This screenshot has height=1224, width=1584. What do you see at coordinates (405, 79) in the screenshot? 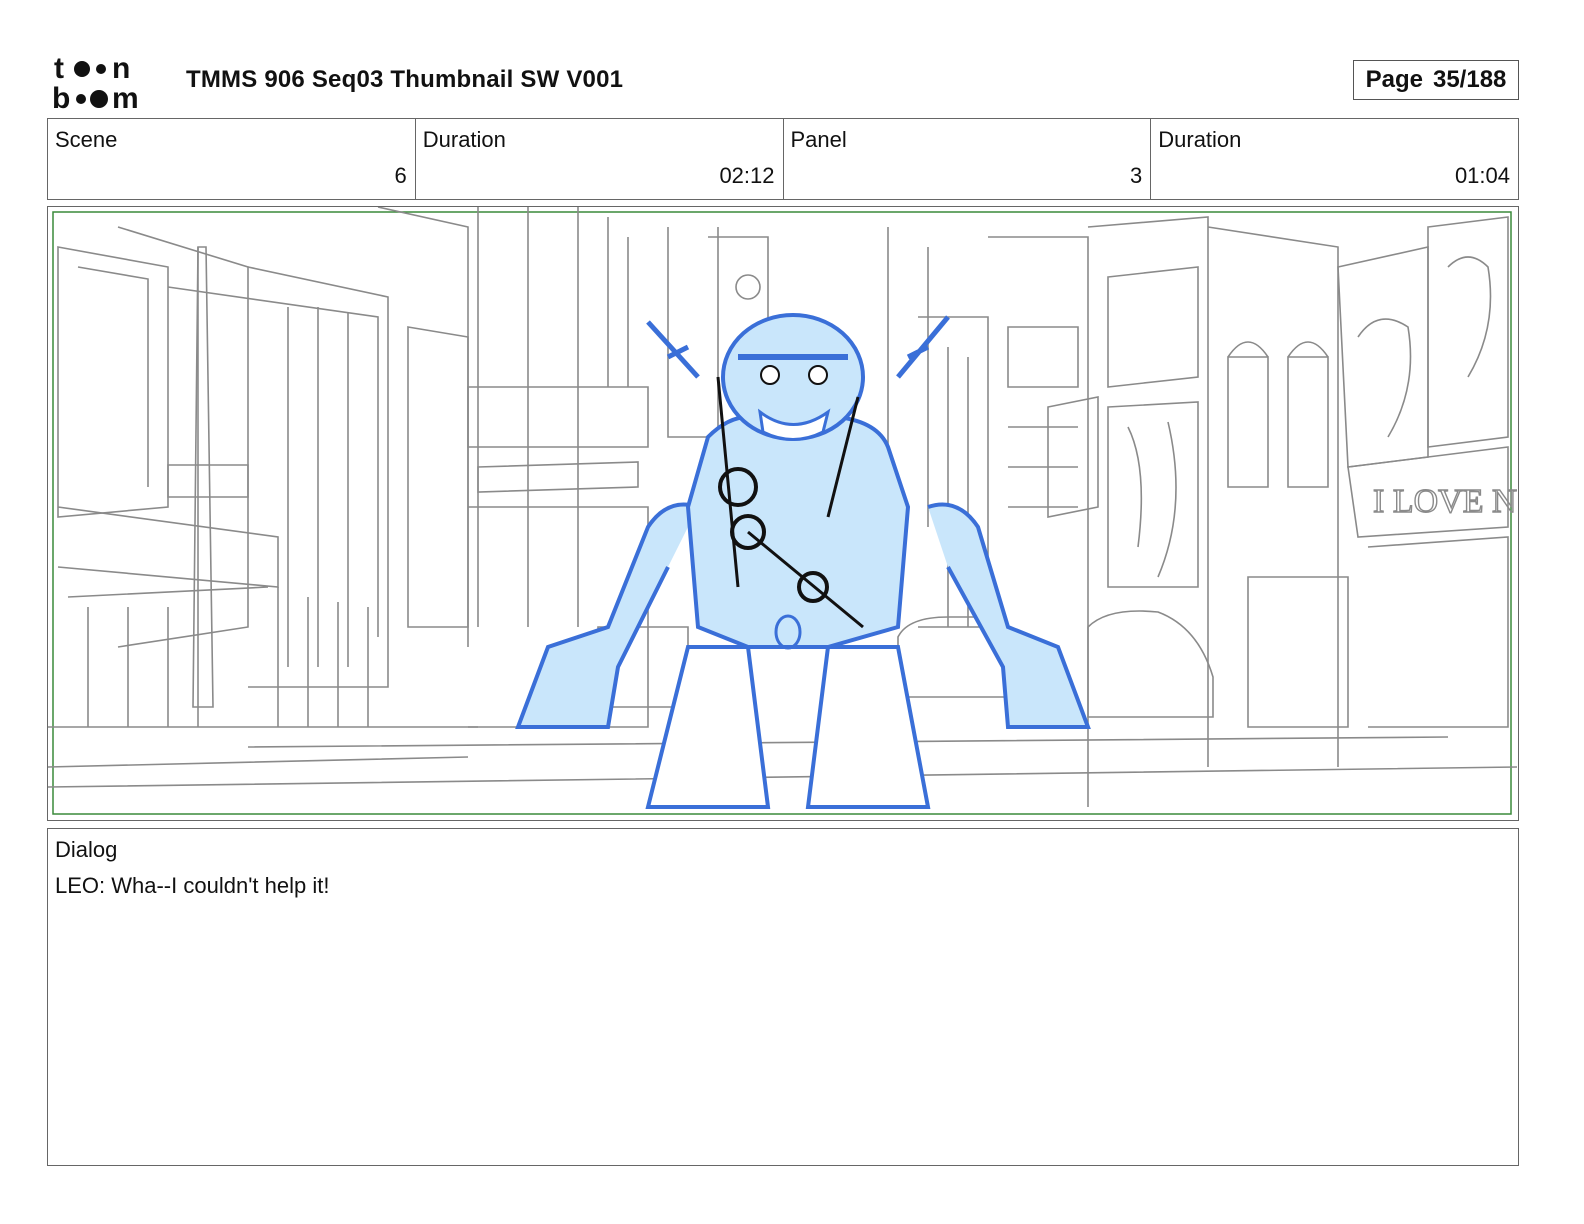
I see `document-title: TMMS 906 Seq03 Thumbnail SW V001` at bounding box center [405, 79].